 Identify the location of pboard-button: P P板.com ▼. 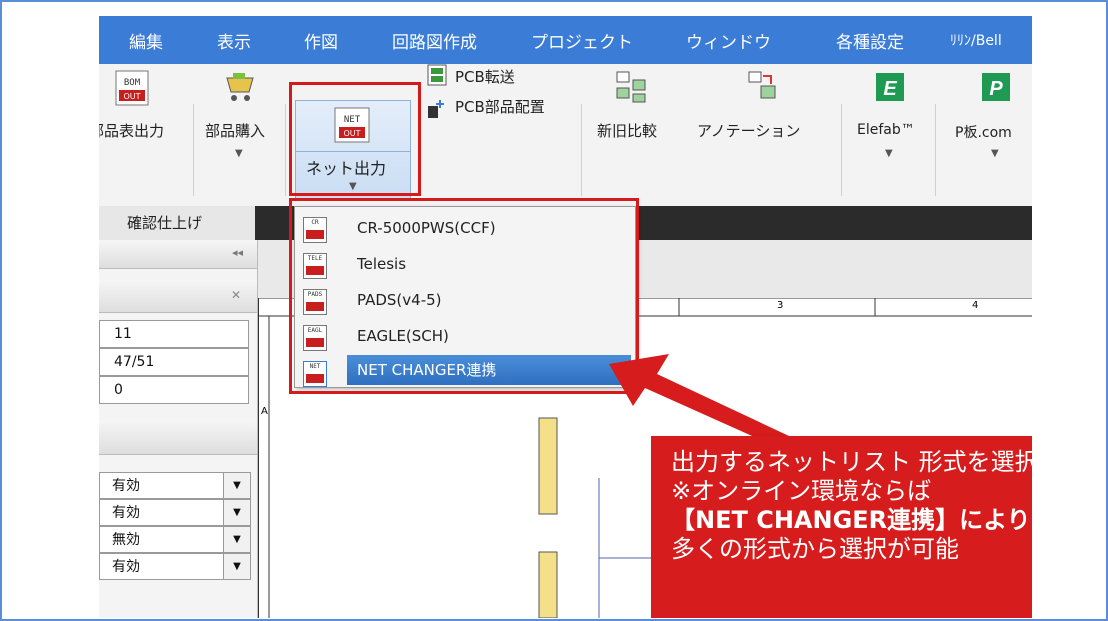
(986, 134).